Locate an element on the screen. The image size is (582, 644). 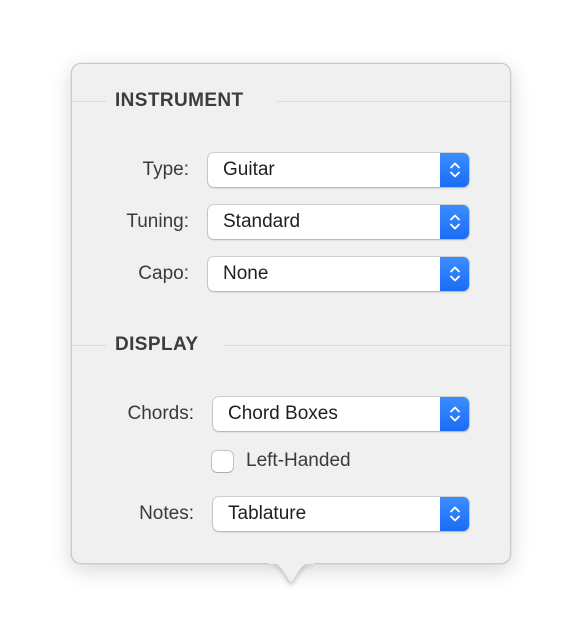
type-label: Type: is located at coordinates (165, 169).